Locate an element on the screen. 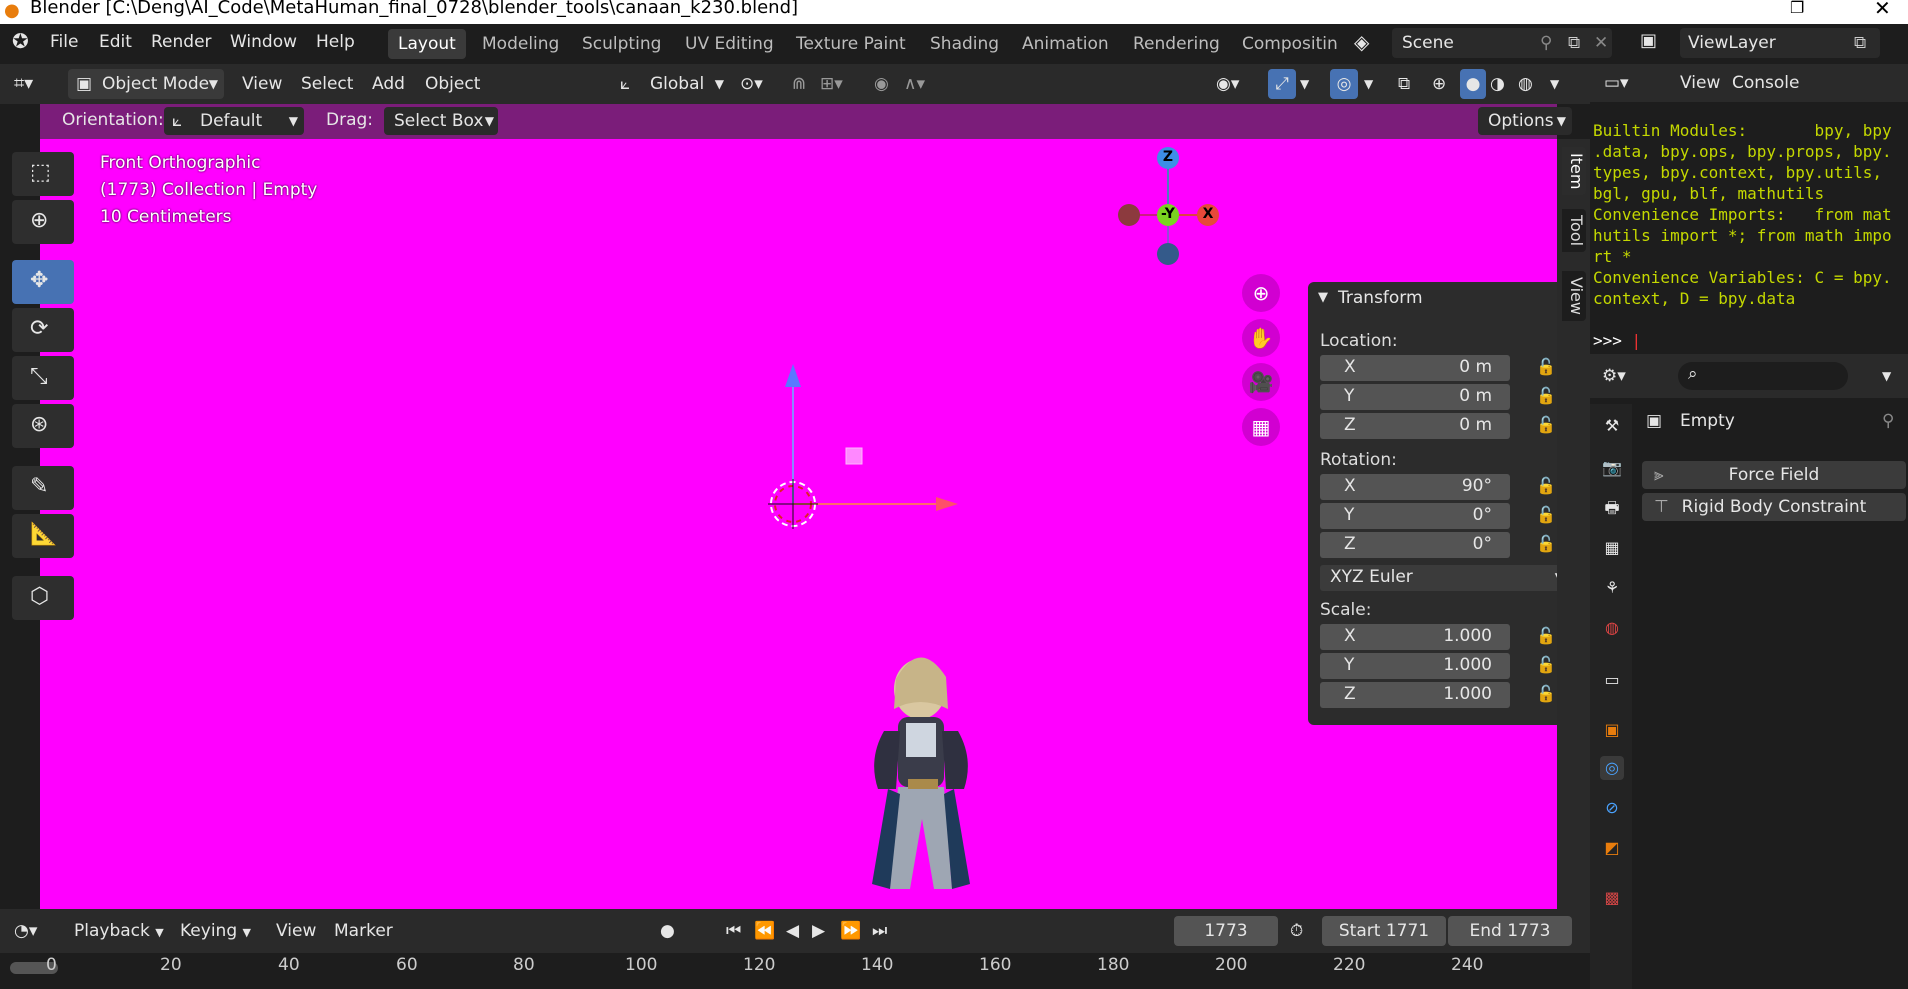 The image size is (1908, 989). measure-tool: 📐 is located at coordinates (43, 536).